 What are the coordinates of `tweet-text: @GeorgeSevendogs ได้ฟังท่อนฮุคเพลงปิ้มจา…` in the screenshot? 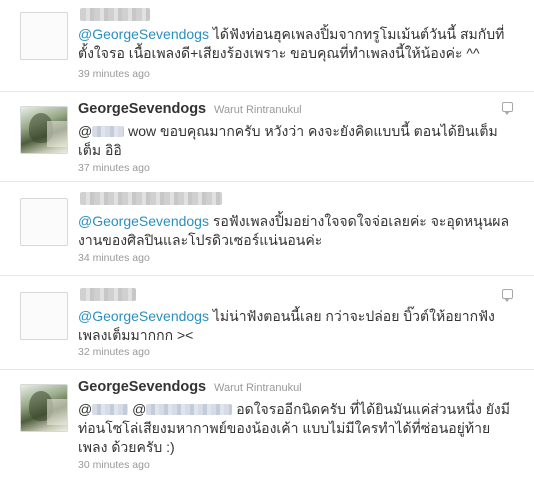 It's located at (298, 44).